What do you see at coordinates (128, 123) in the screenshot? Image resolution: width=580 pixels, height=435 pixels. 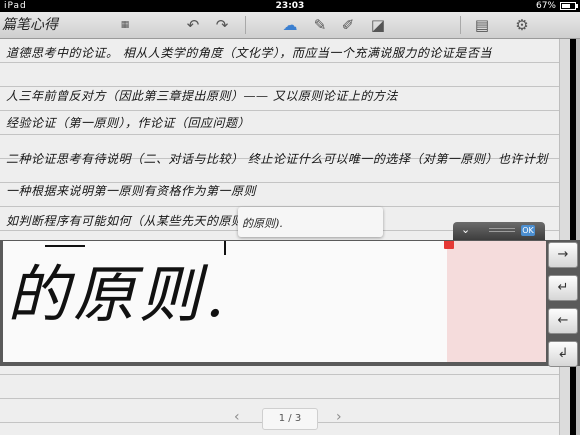 I see `handwritten-line-3: 经验论证（第一原则），作论证（回应问题）` at bounding box center [128, 123].